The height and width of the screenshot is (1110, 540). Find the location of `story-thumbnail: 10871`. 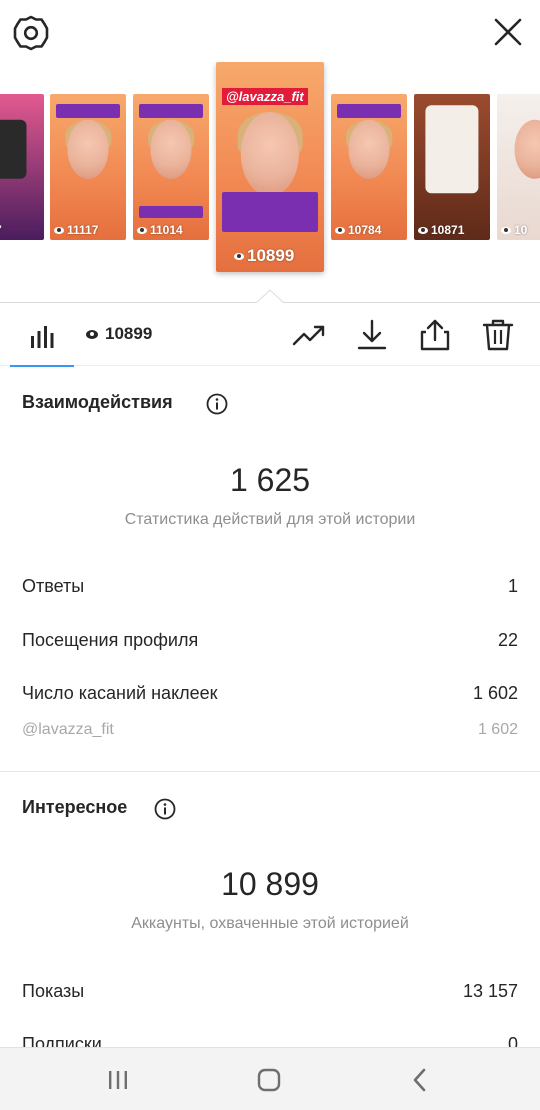

story-thumbnail: 10871 is located at coordinates (452, 167).